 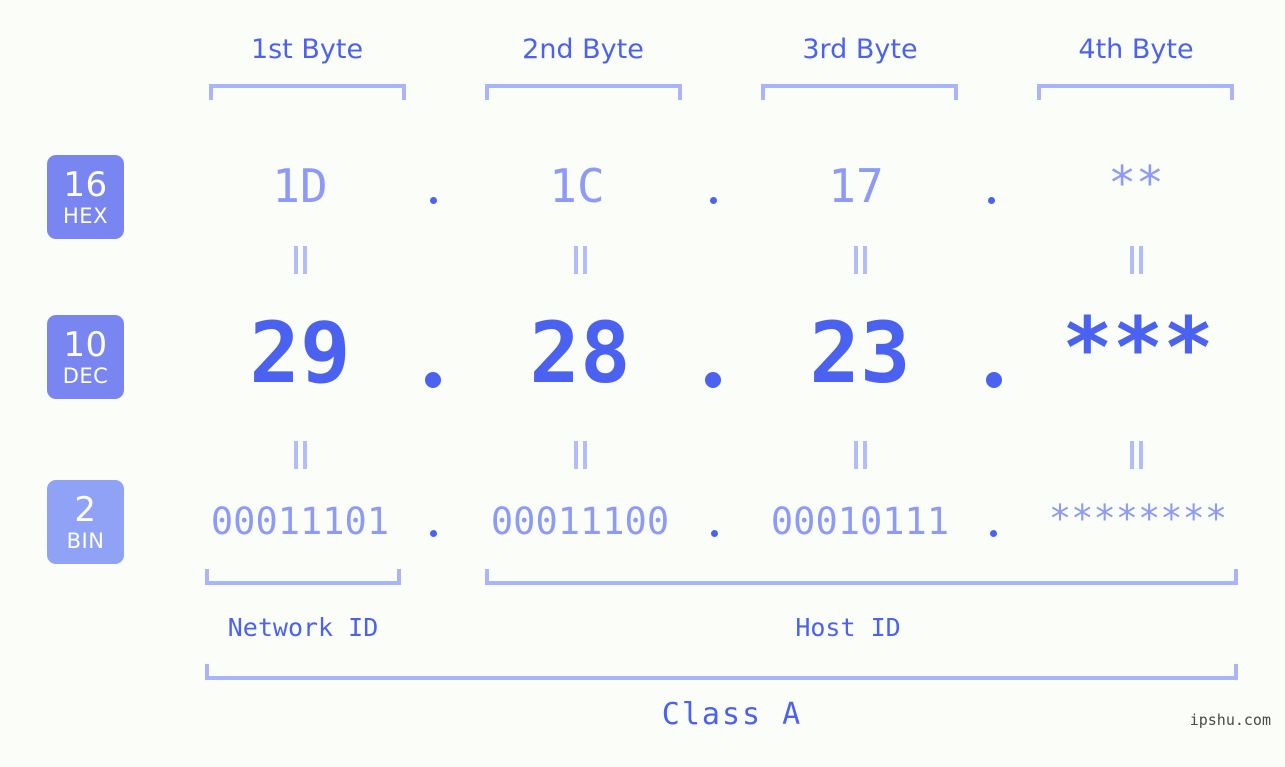 What do you see at coordinates (1136, 183) in the screenshot?
I see `hex-byte-4: **` at bounding box center [1136, 183].